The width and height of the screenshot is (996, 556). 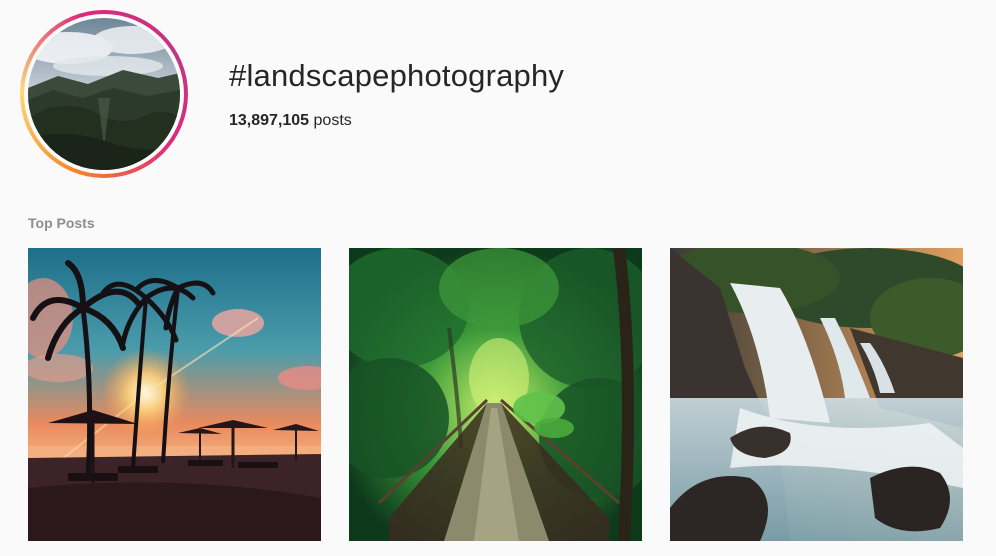 I want to click on hashtag-avatar-ring, so click(x=104, y=94).